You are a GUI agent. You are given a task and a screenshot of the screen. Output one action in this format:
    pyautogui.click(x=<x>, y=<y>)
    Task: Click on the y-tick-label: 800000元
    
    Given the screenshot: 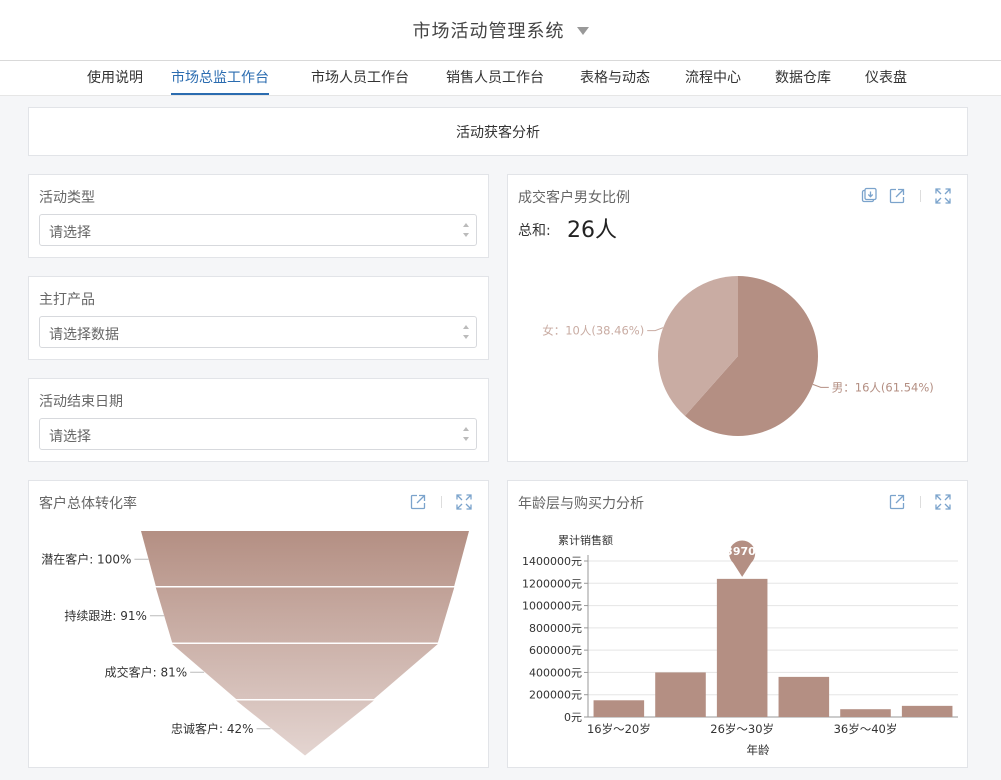 What is the action you would take?
    pyautogui.click(x=555, y=628)
    